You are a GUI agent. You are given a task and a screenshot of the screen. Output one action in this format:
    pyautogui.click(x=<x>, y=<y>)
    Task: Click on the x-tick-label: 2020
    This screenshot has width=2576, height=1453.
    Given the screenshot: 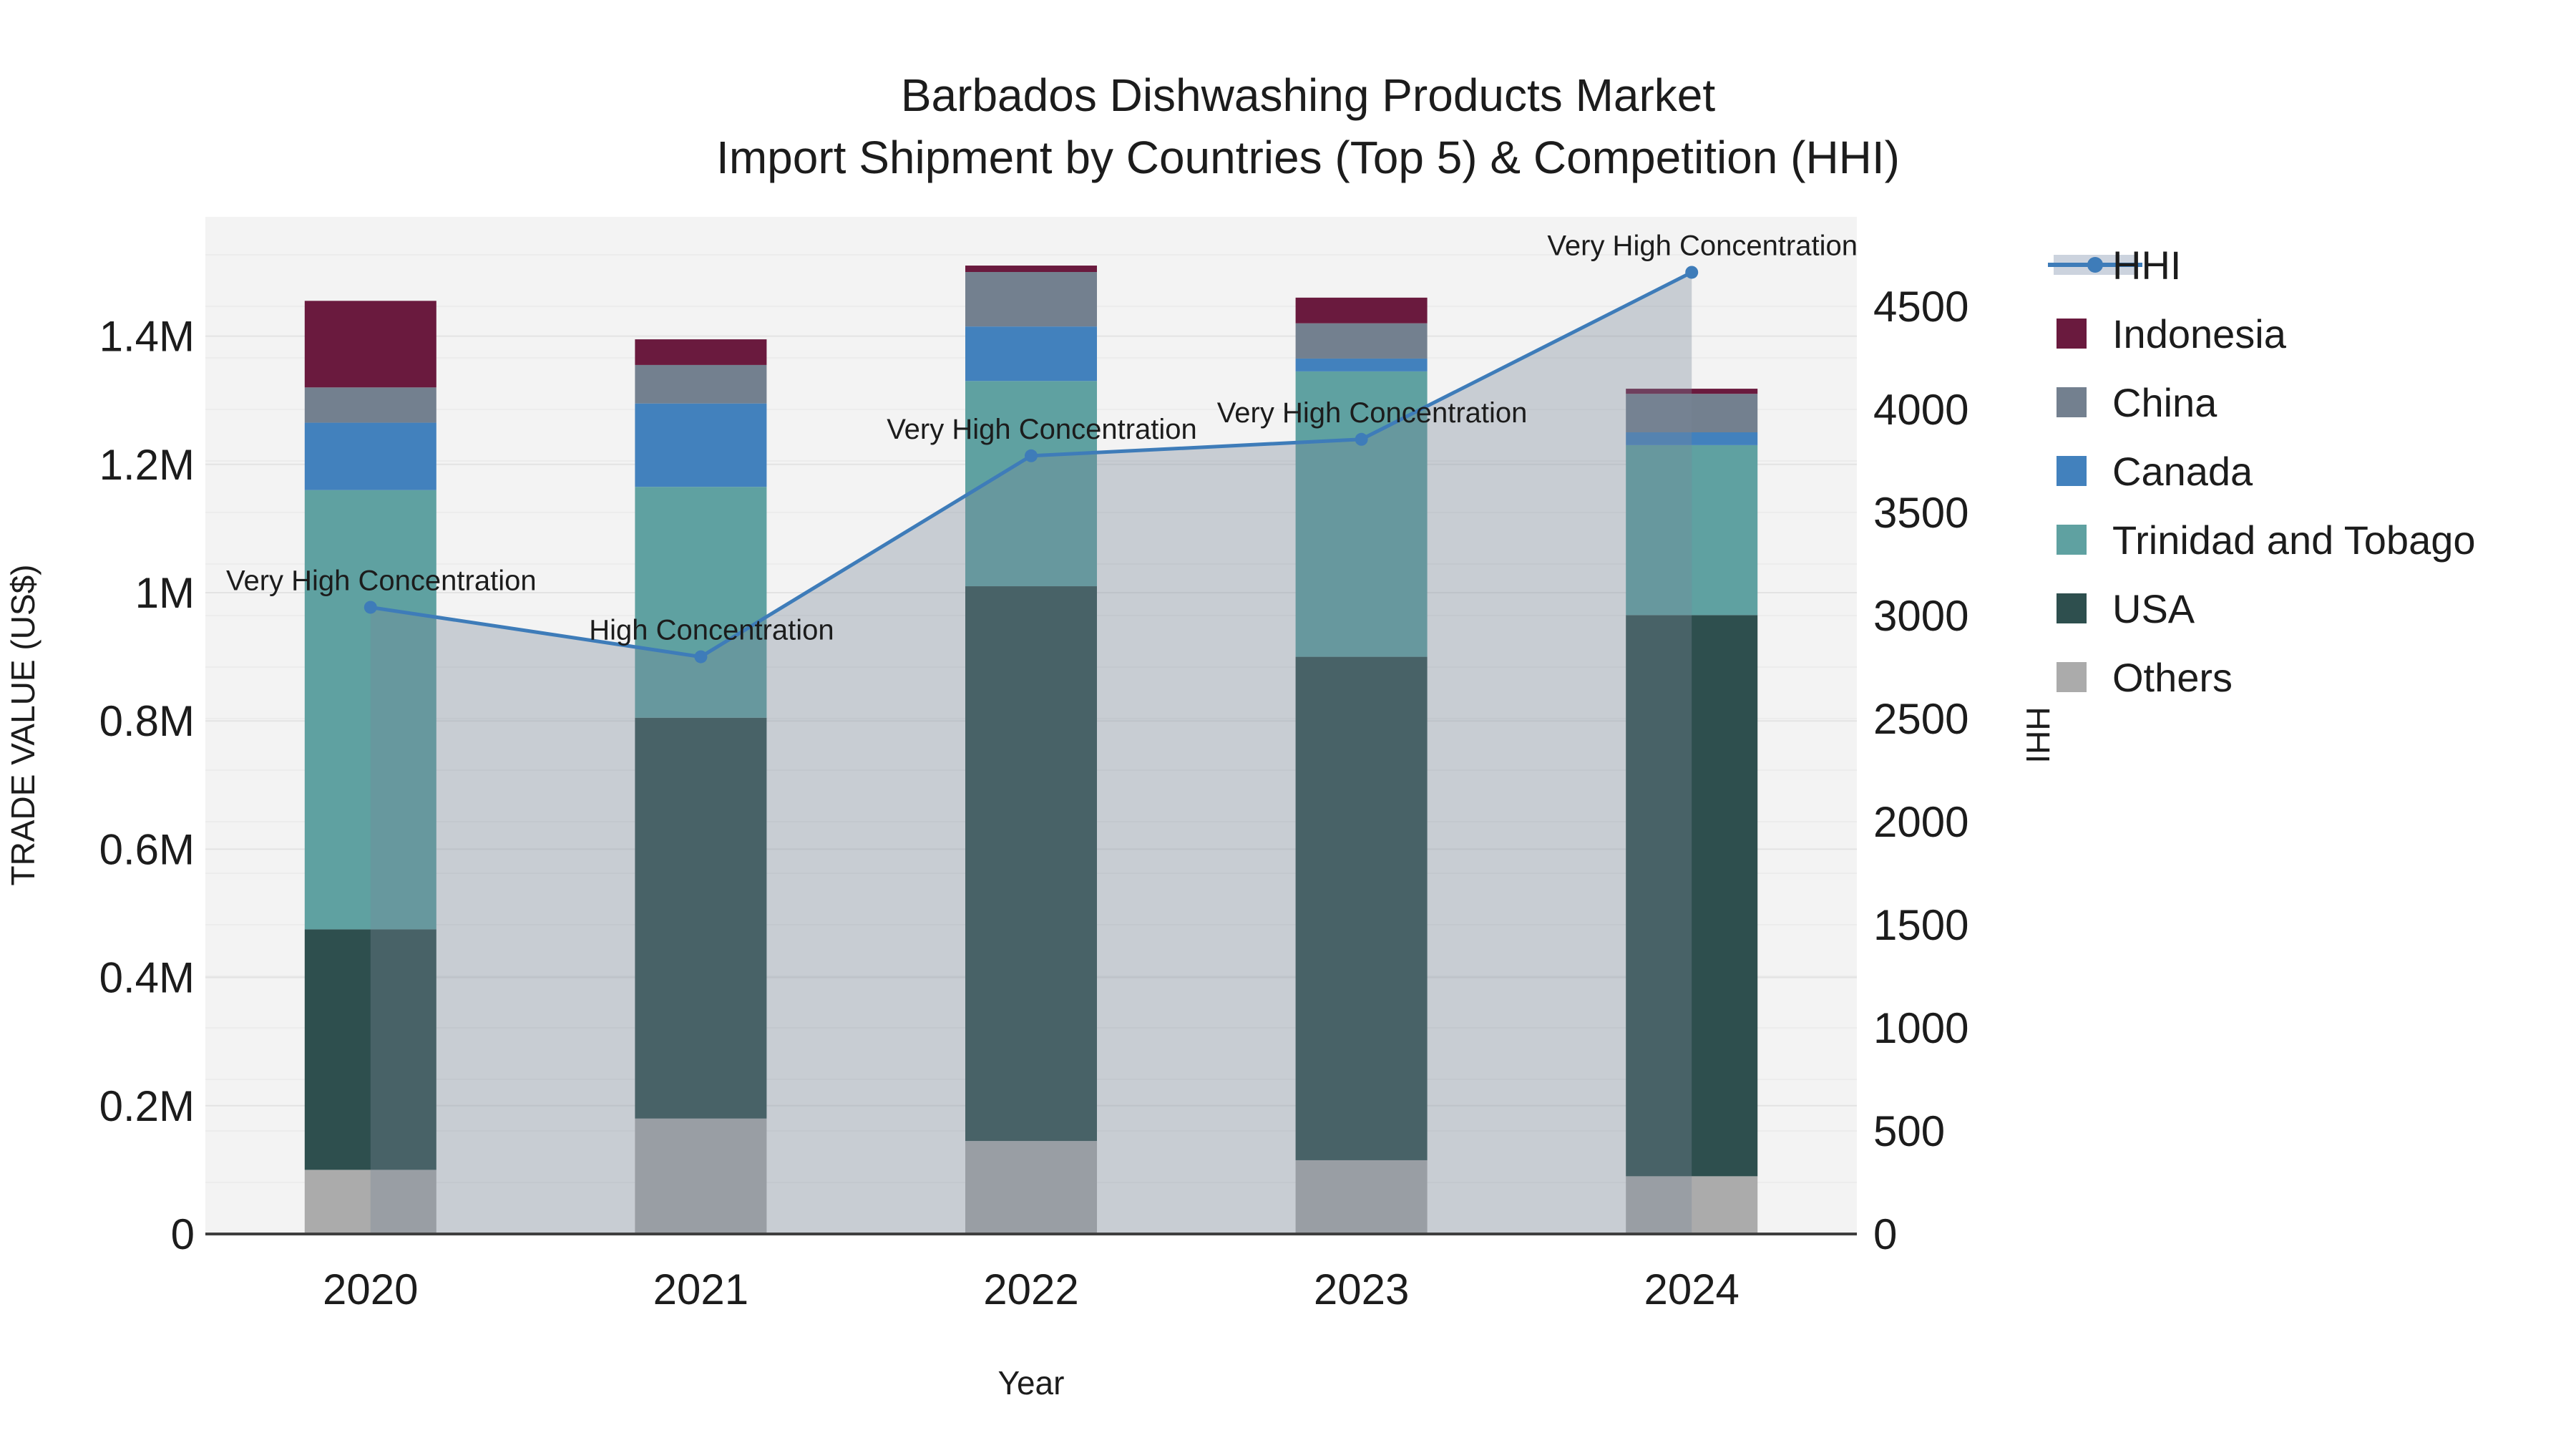 What is the action you would take?
    pyautogui.click(x=370, y=1289)
    